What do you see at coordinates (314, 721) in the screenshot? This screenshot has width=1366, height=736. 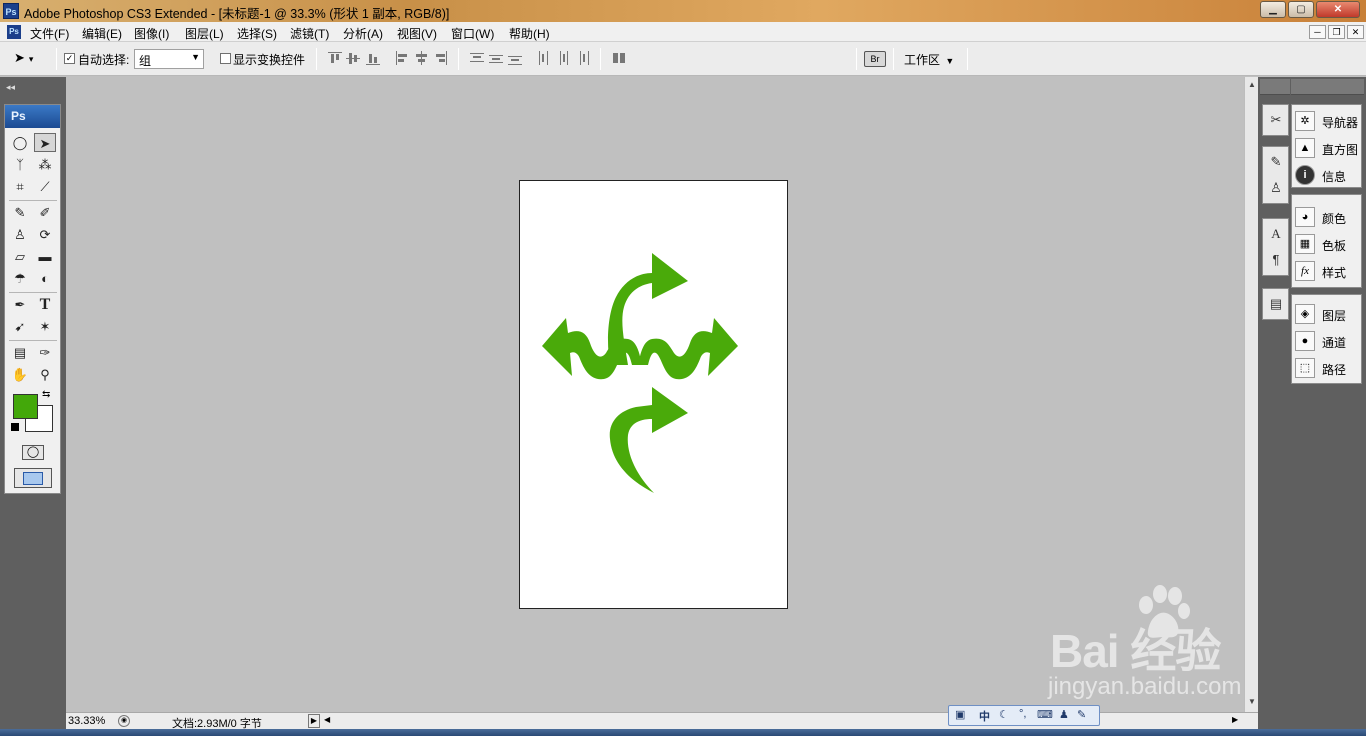 I see `status-expand-icon: ▶` at bounding box center [314, 721].